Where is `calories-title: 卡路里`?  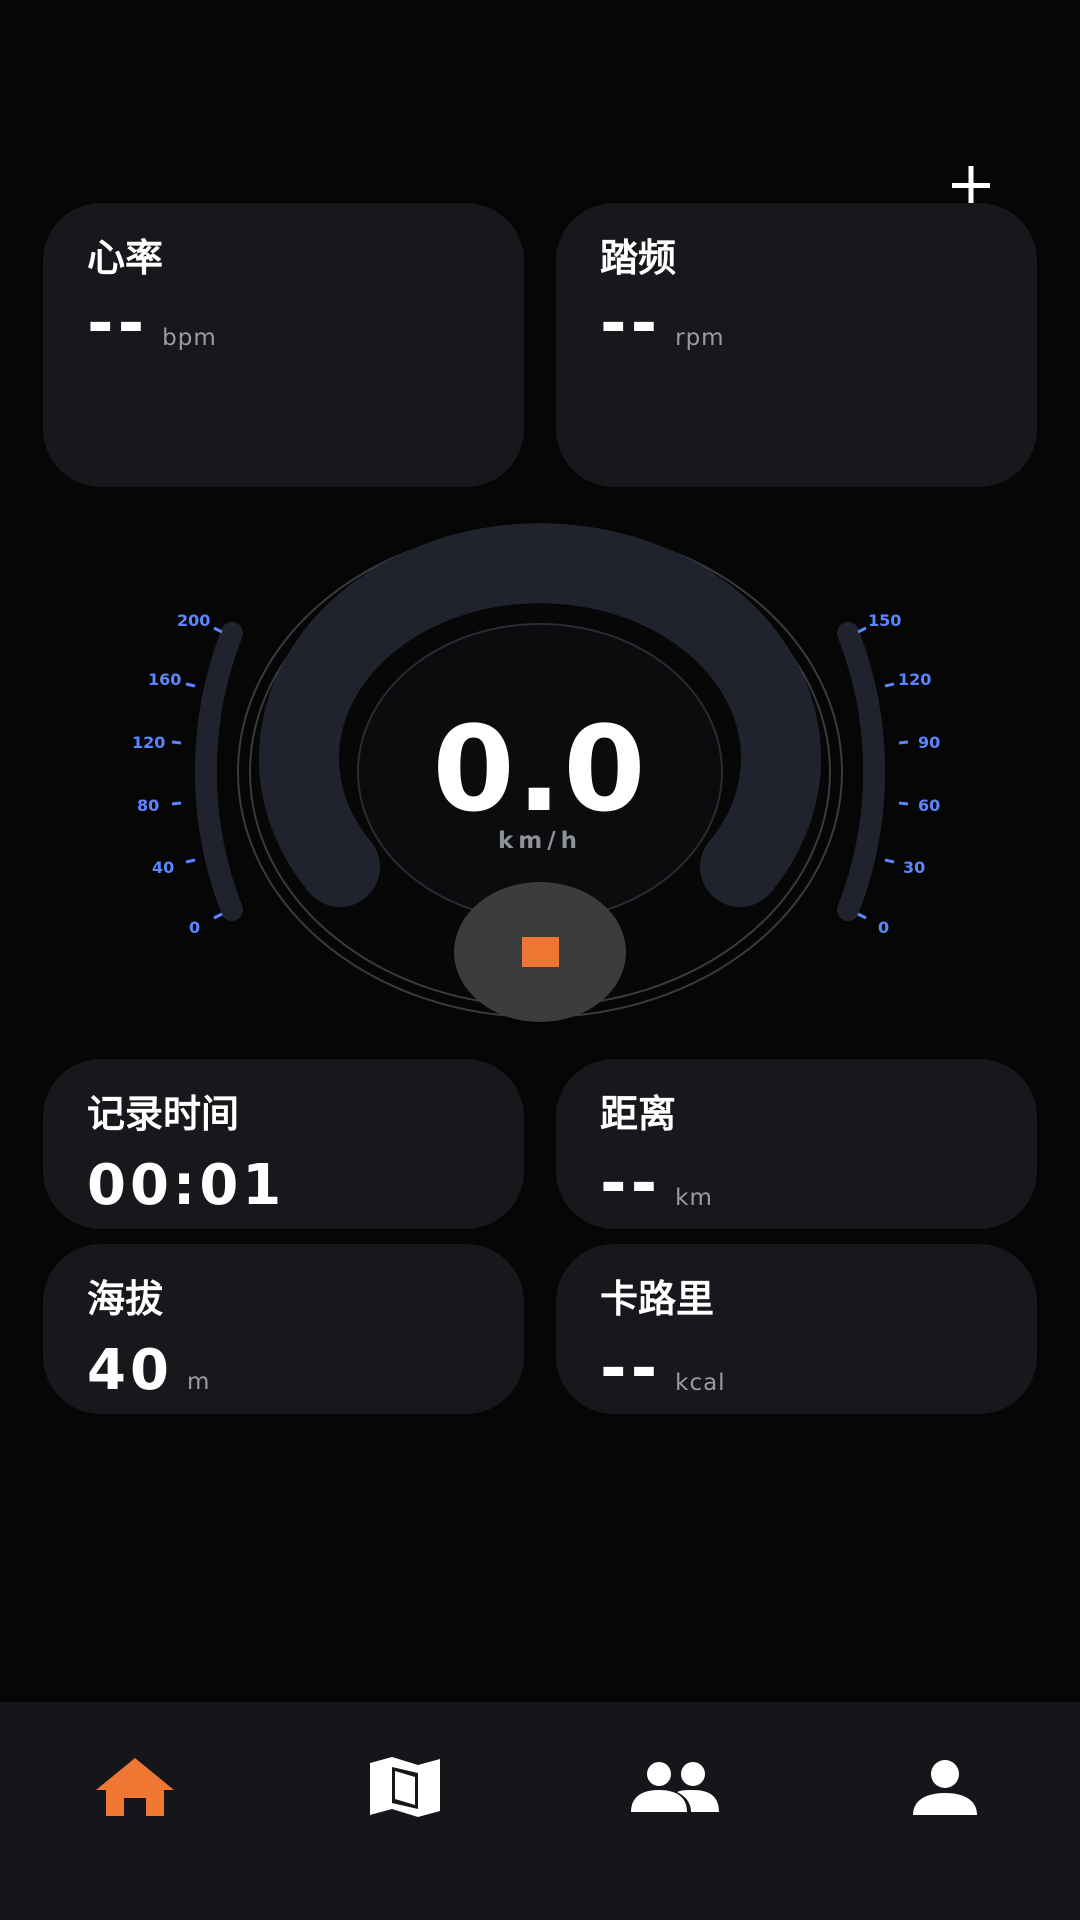
calories-title: 卡路里 is located at coordinates (657, 1299).